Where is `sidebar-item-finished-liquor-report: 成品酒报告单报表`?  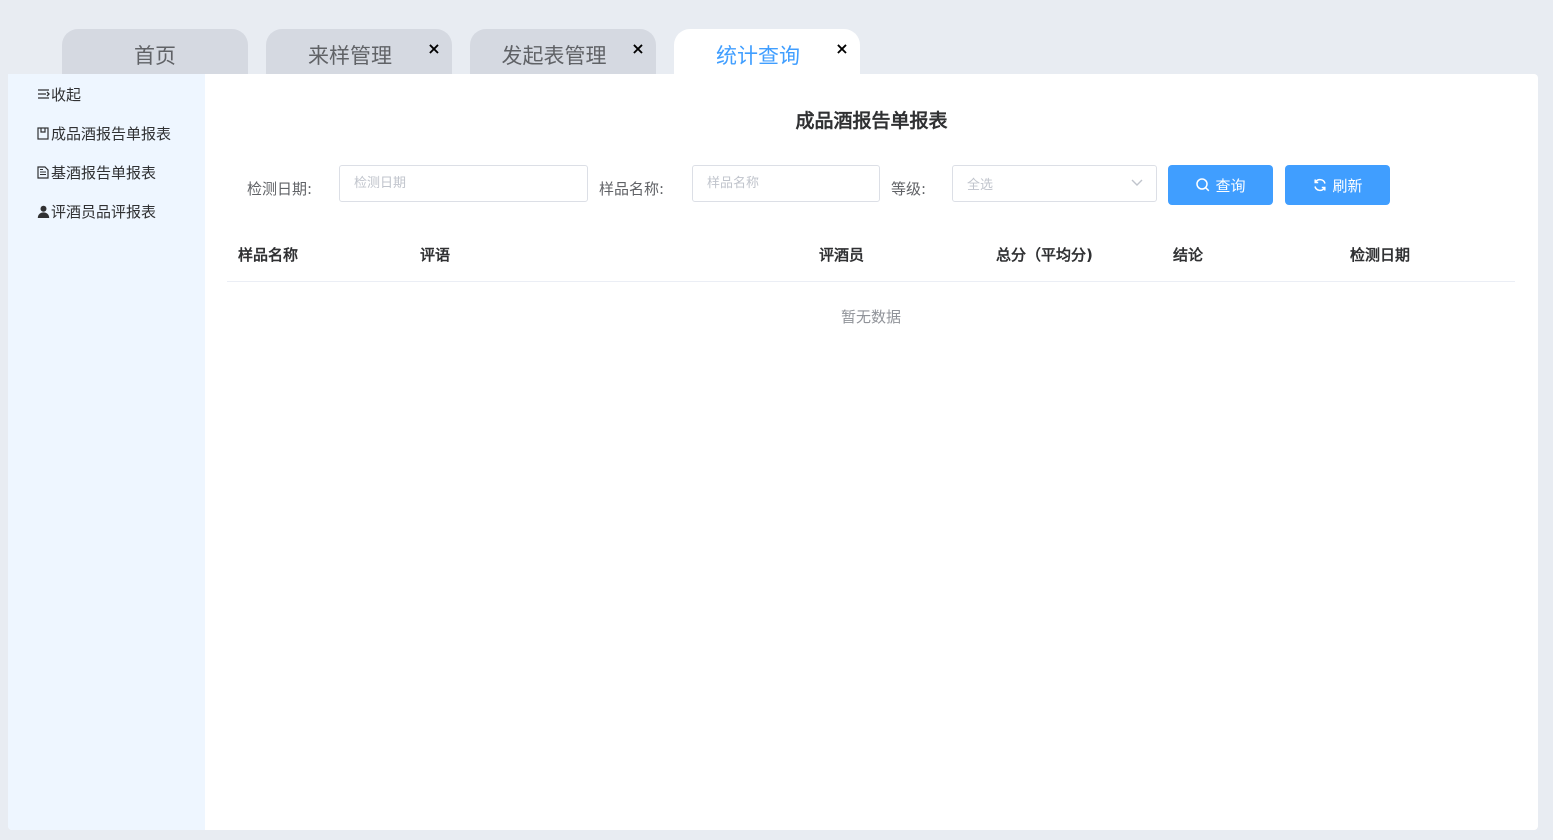
sidebar-item-finished-liquor-report: 成品酒报告单报表 is located at coordinates (103, 133).